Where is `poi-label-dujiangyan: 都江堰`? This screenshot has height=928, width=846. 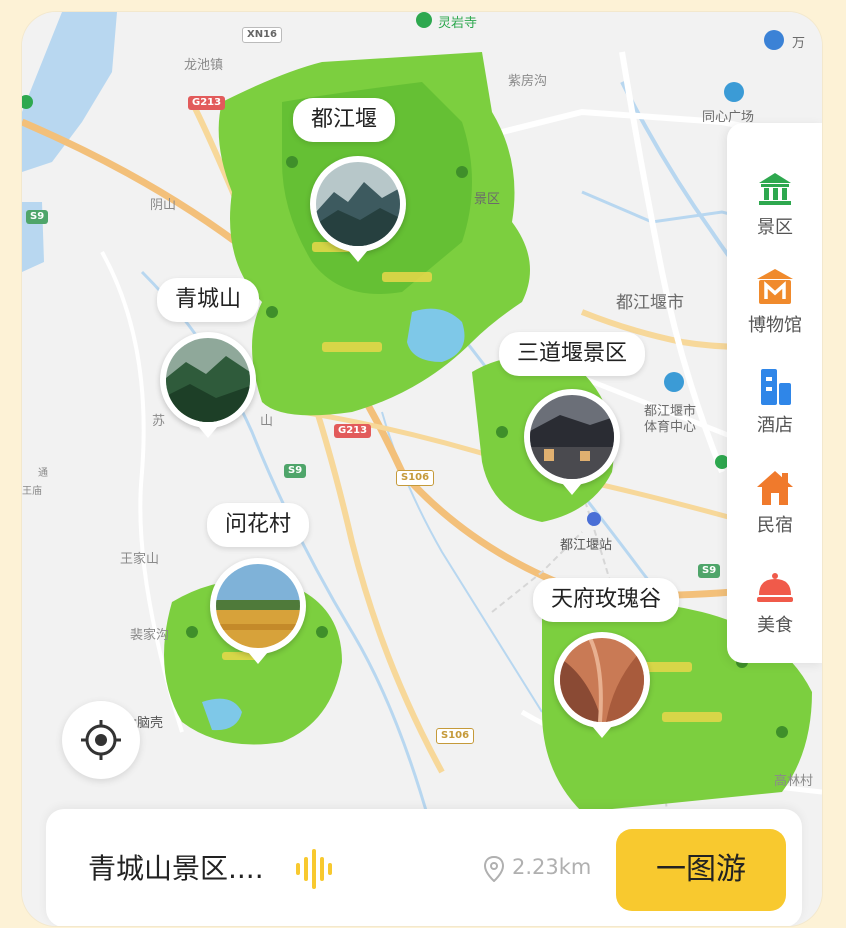 poi-label-dujiangyan: 都江堰 is located at coordinates (344, 120).